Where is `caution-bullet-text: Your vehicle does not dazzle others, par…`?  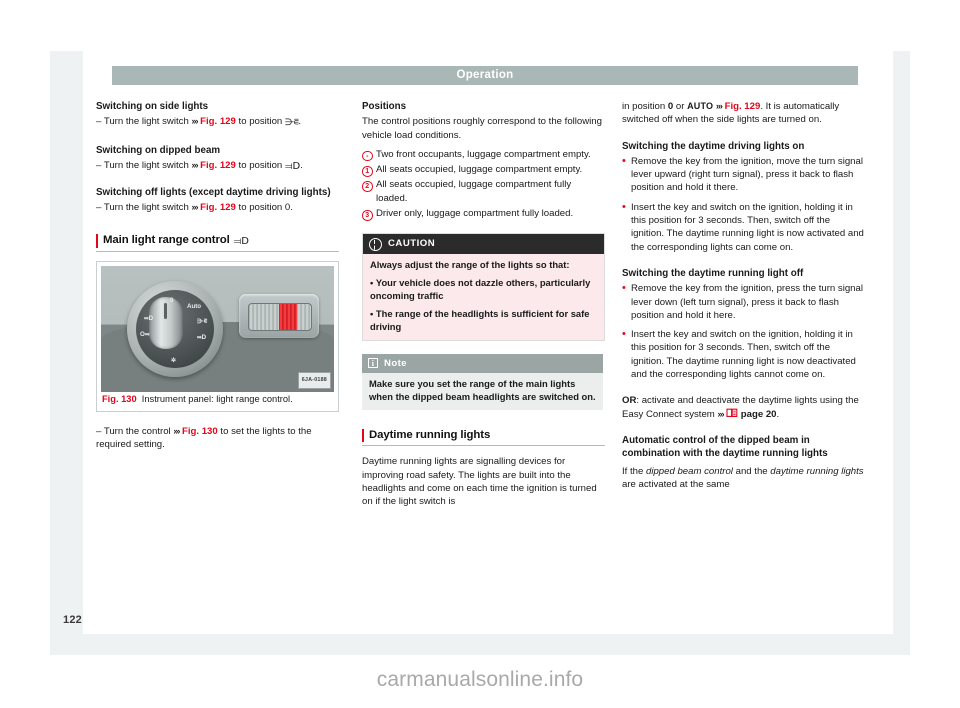 caution-bullet-text: Your vehicle does not dazzle others, par… is located at coordinates (480, 289).